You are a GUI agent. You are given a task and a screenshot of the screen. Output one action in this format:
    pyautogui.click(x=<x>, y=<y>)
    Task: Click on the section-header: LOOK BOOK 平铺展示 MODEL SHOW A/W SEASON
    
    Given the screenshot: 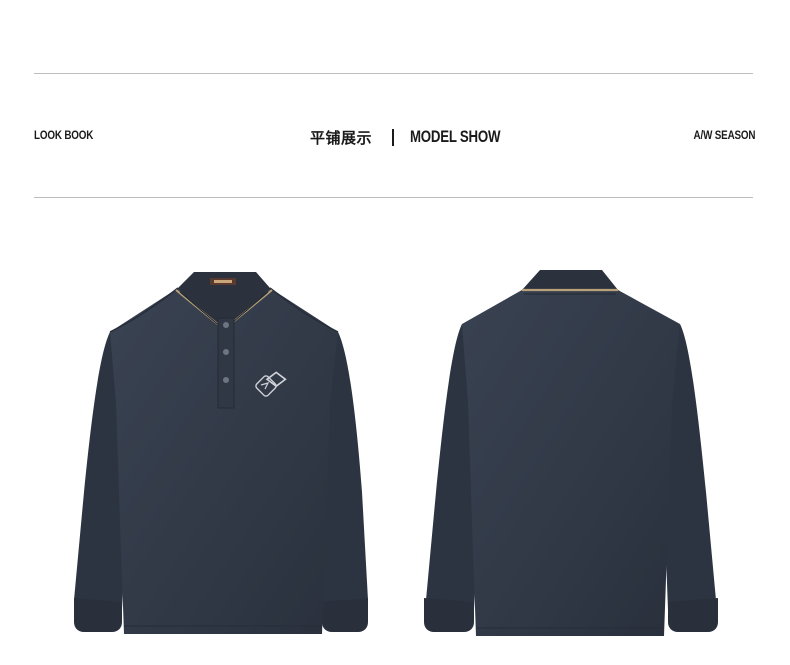 What is the action you would take?
    pyautogui.click(x=394, y=137)
    